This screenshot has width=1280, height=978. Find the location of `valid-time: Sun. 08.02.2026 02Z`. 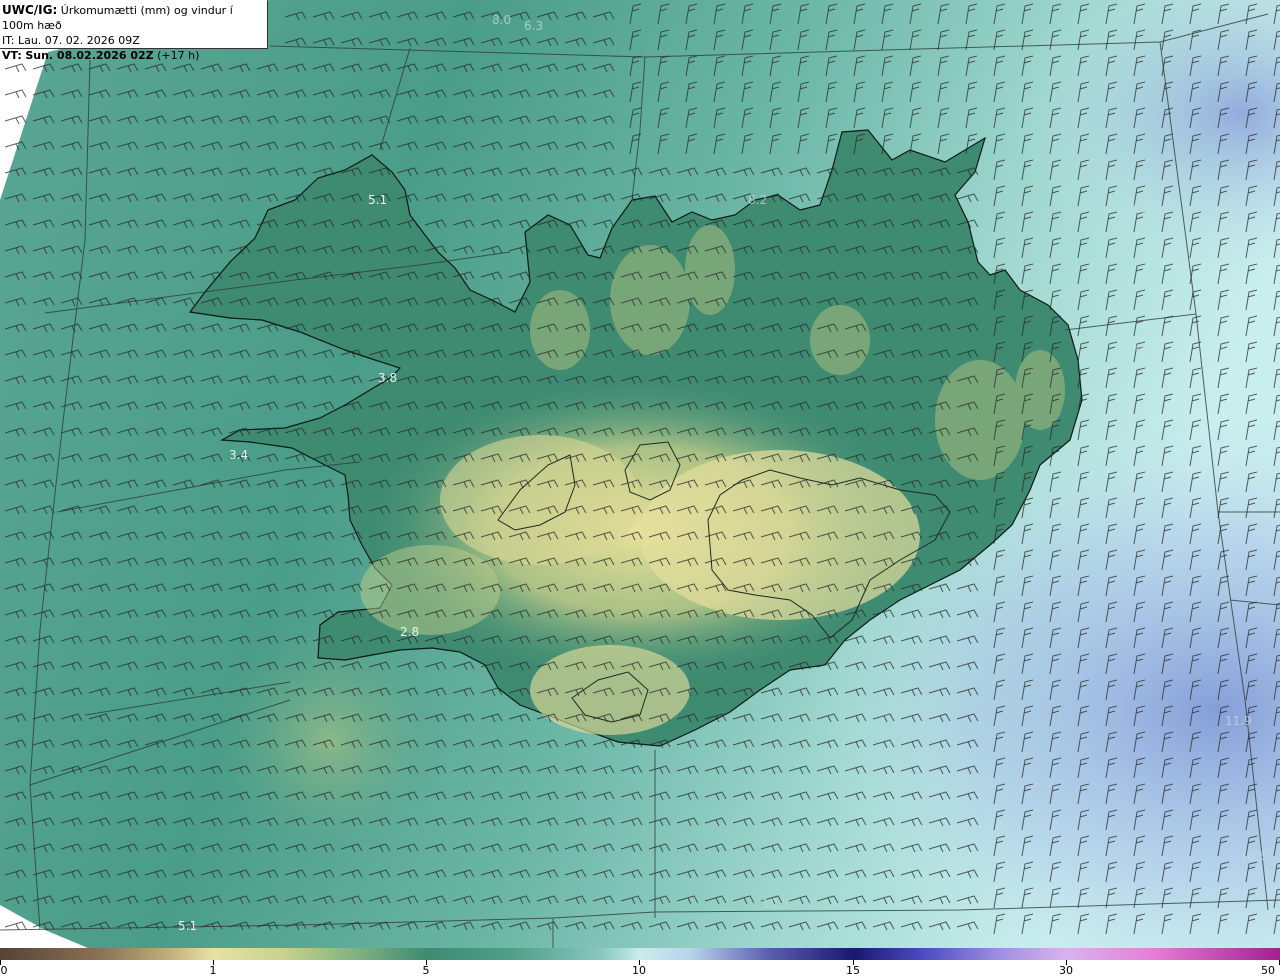

valid-time: Sun. 08.02.2026 02Z is located at coordinates (89, 55).